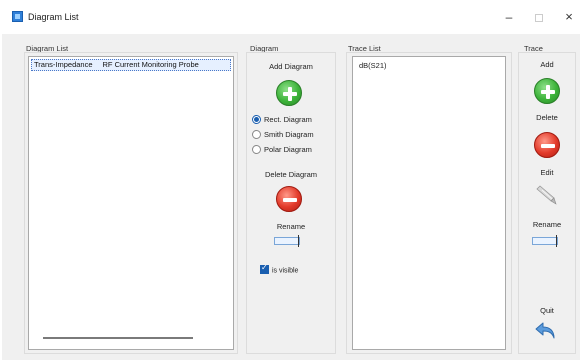 This screenshot has height=360, width=582. Describe the element at coordinates (288, 149) in the screenshot. I see `radio-label: Polar Diagram` at that location.